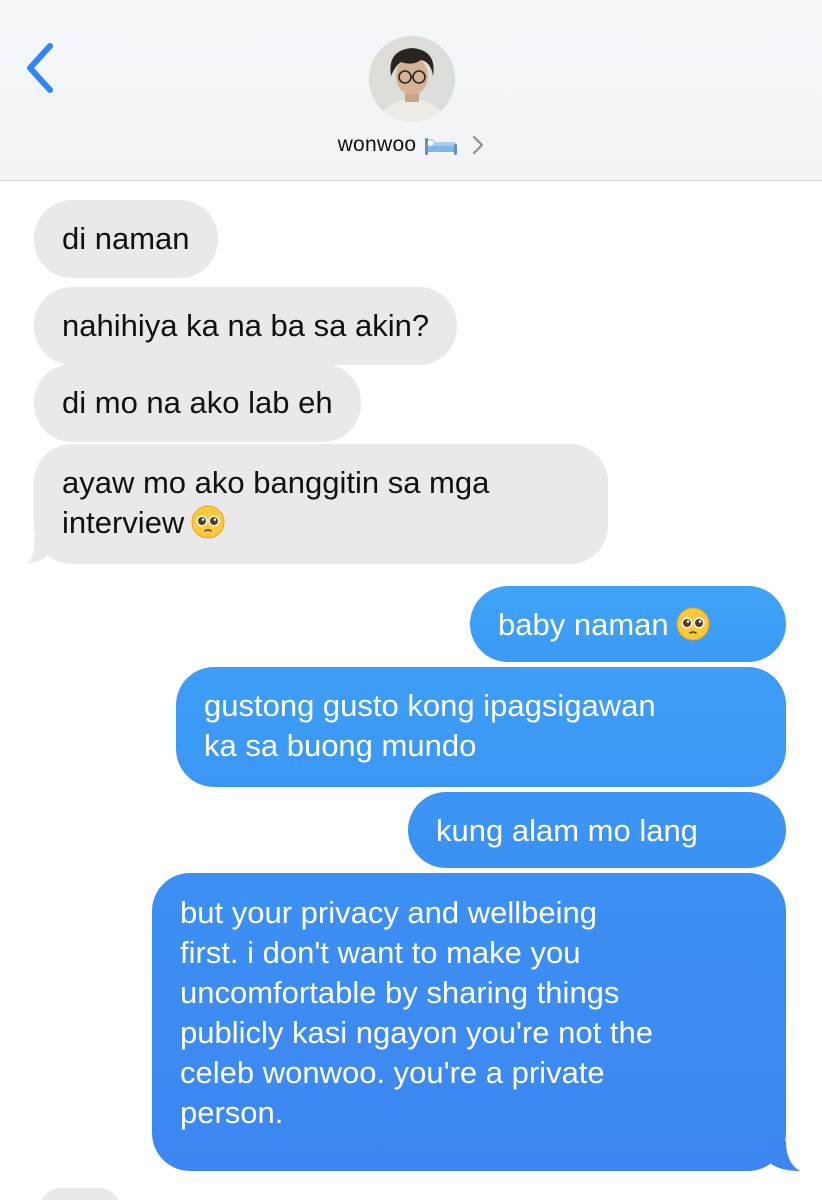 The height and width of the screenshot is (1200, 822). Describe the element at coordinates (123, 522) in the screenshot. I see `message-text: interview` at that location.